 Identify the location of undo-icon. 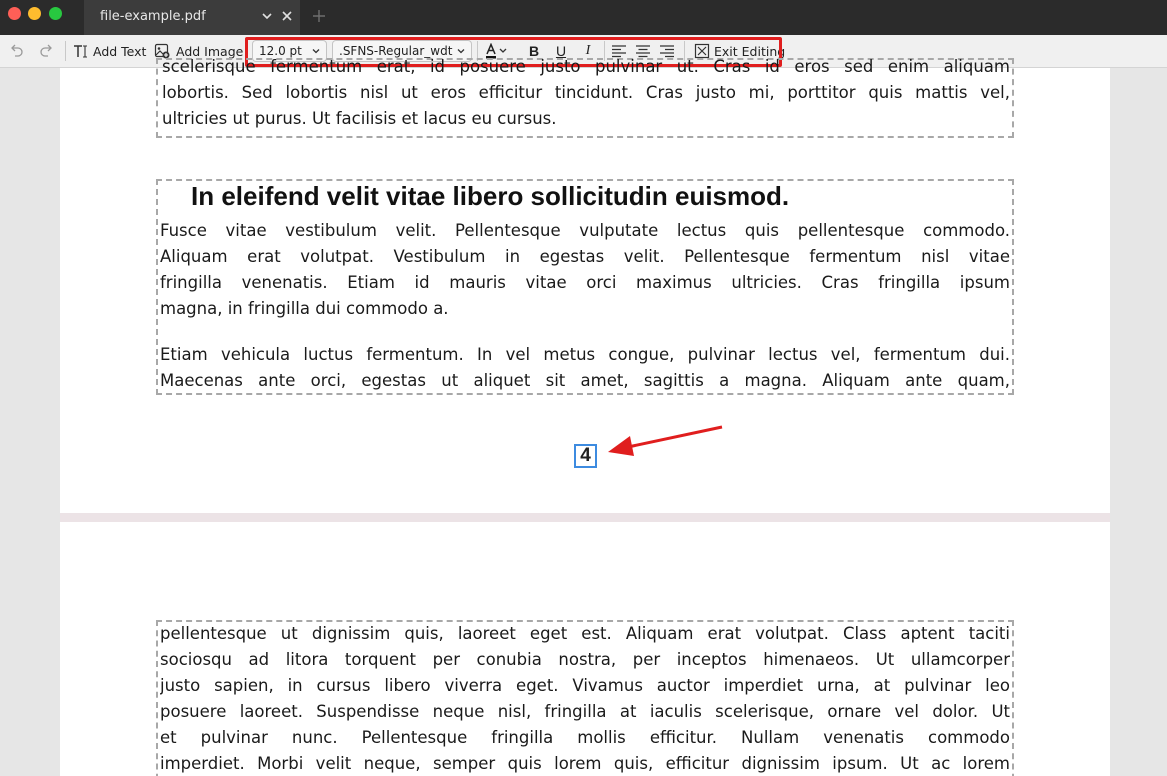
(16, 51).